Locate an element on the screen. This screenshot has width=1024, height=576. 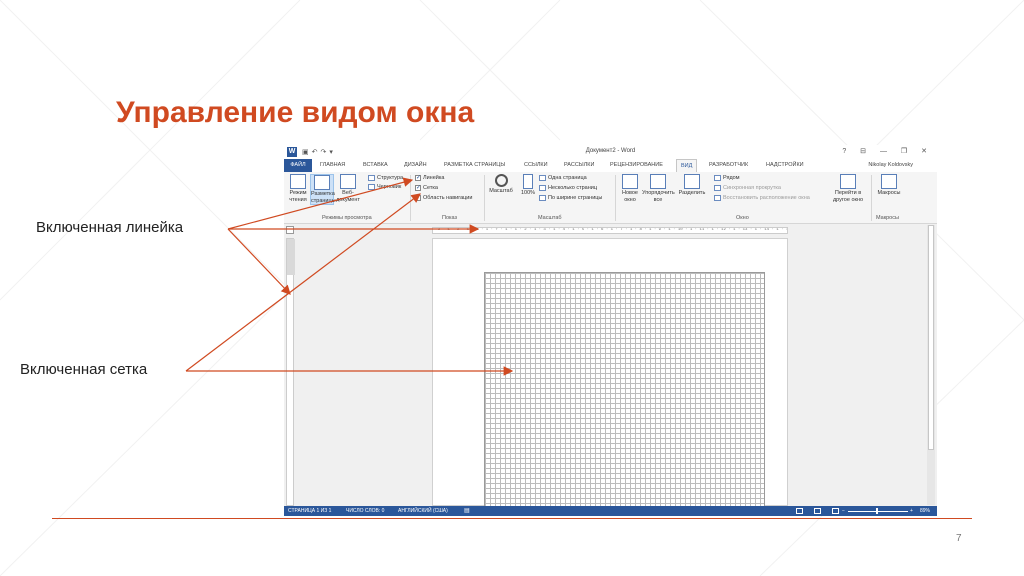
tab-view: ВИД is located at coordinates (687, 165).